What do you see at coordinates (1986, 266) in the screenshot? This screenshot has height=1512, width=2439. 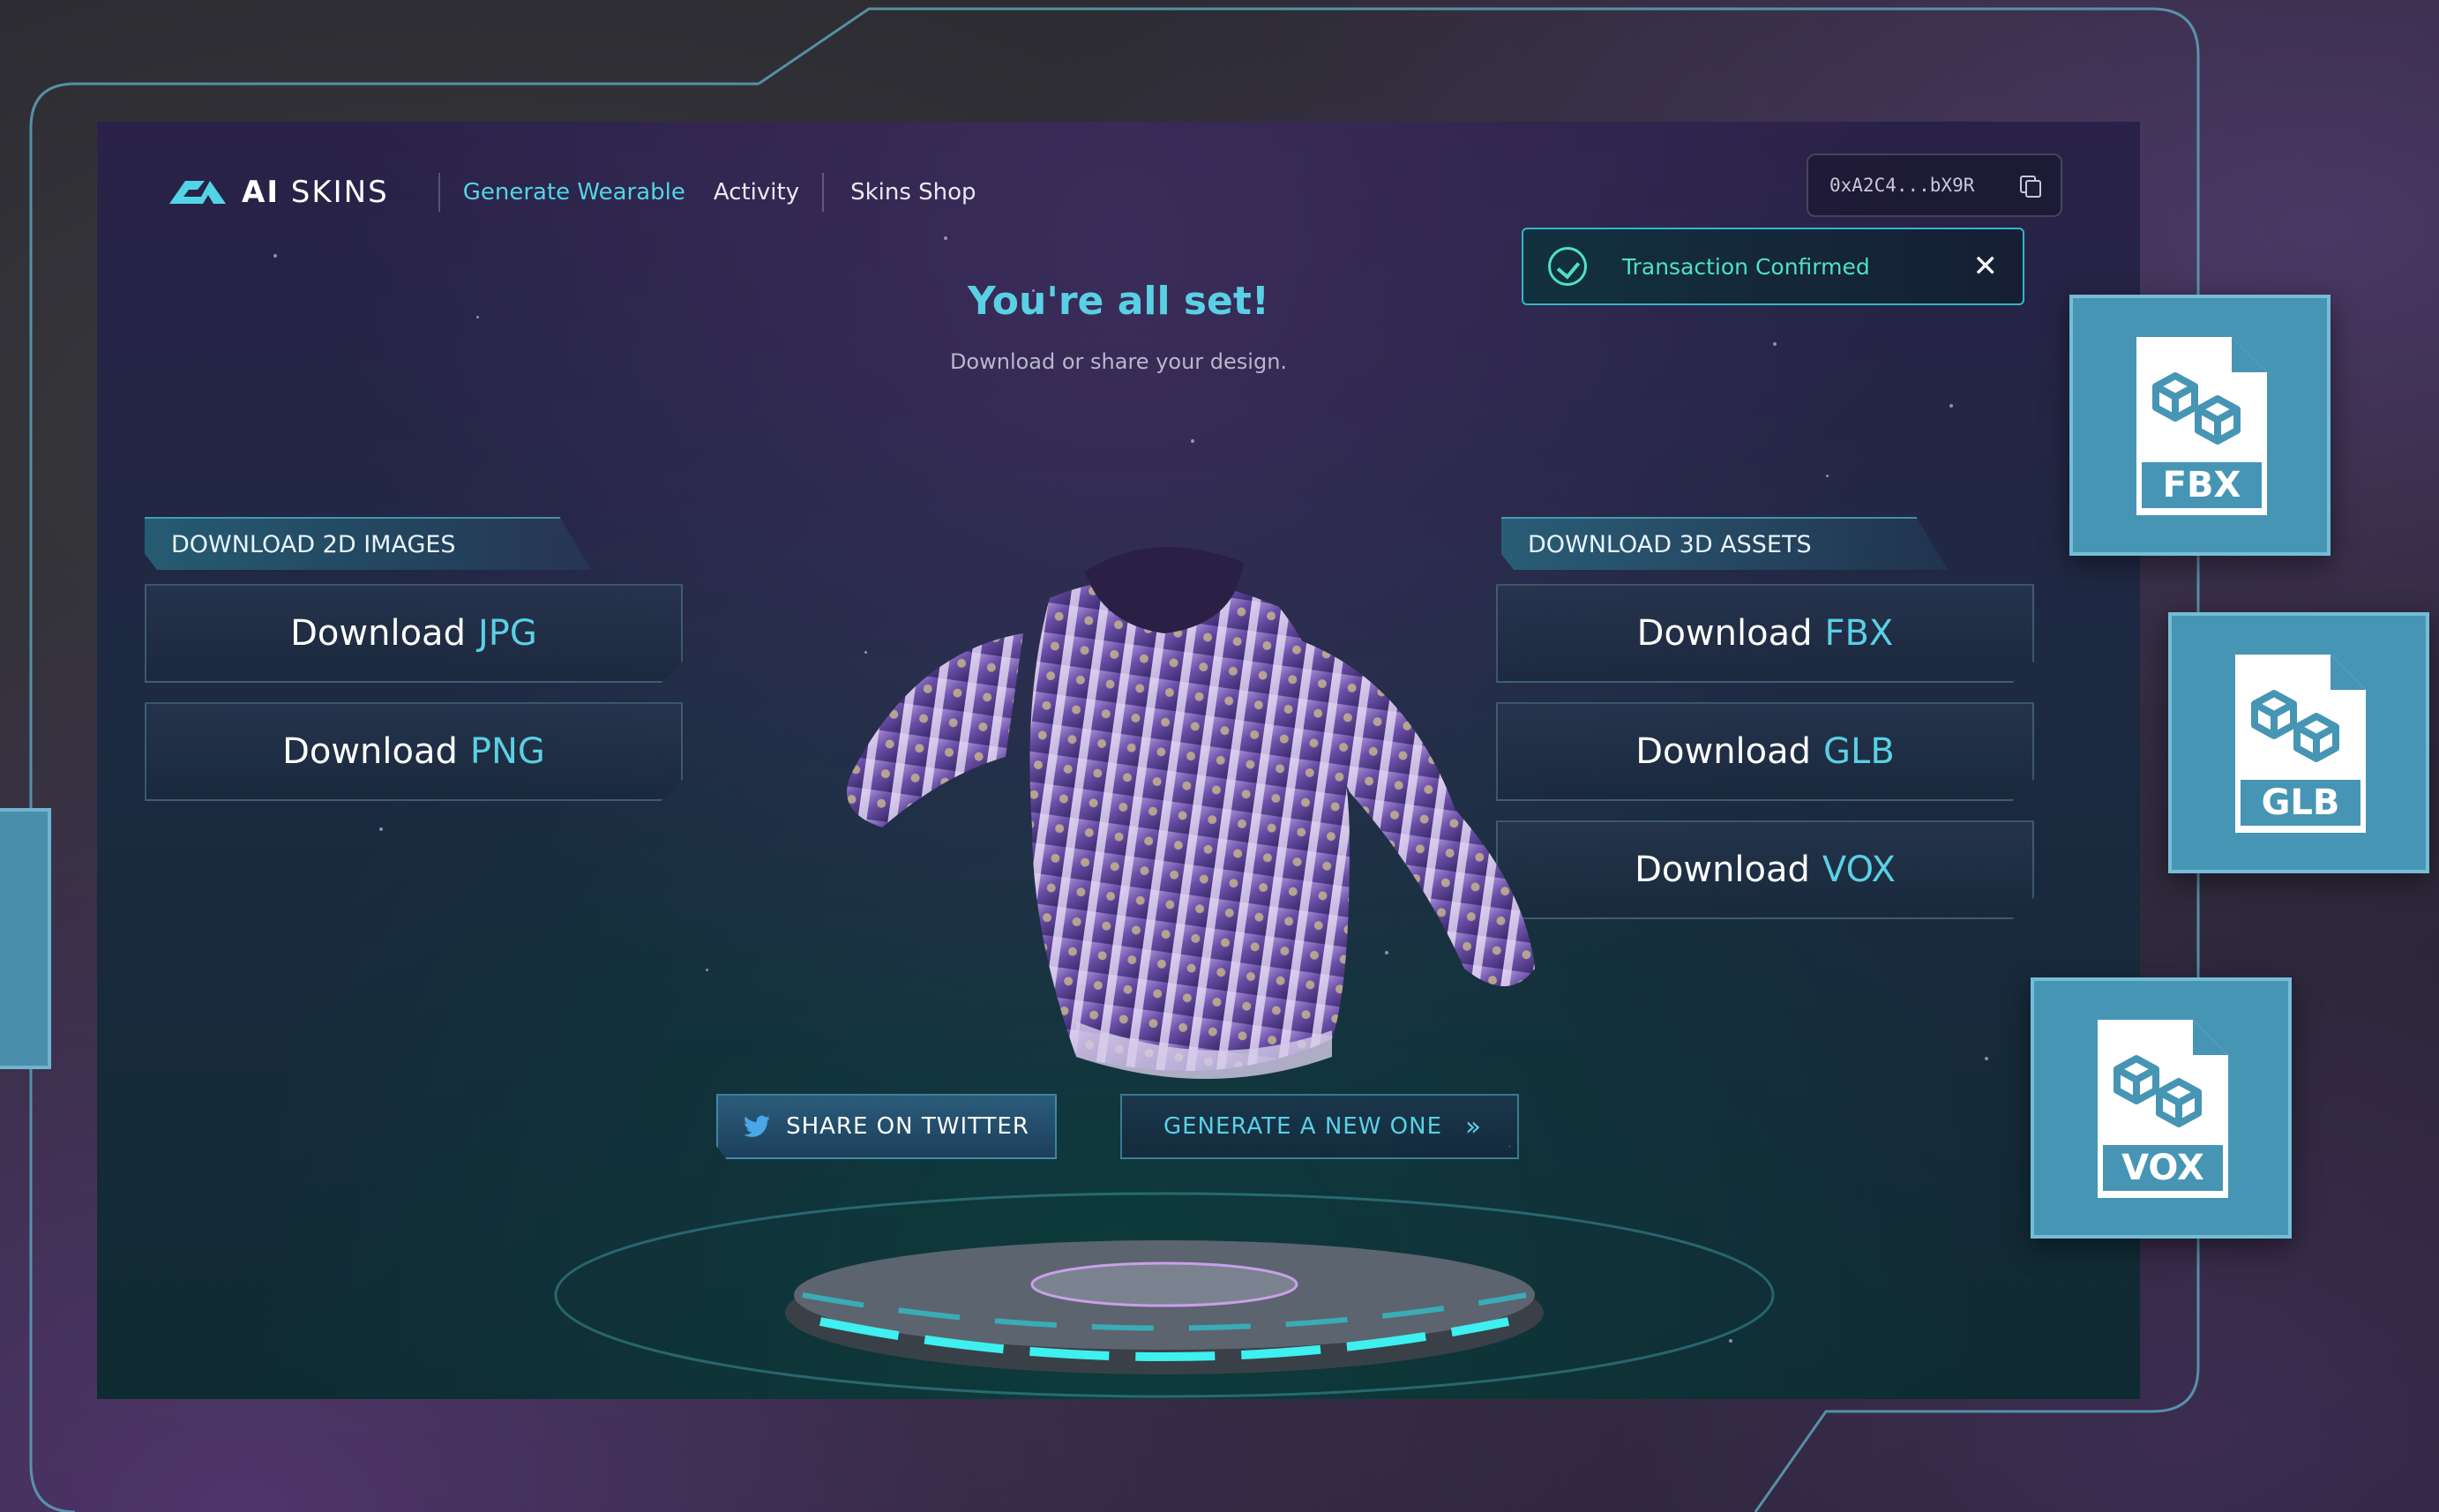 I see `close-icon: ✕` at bounding box center [1986, 266].